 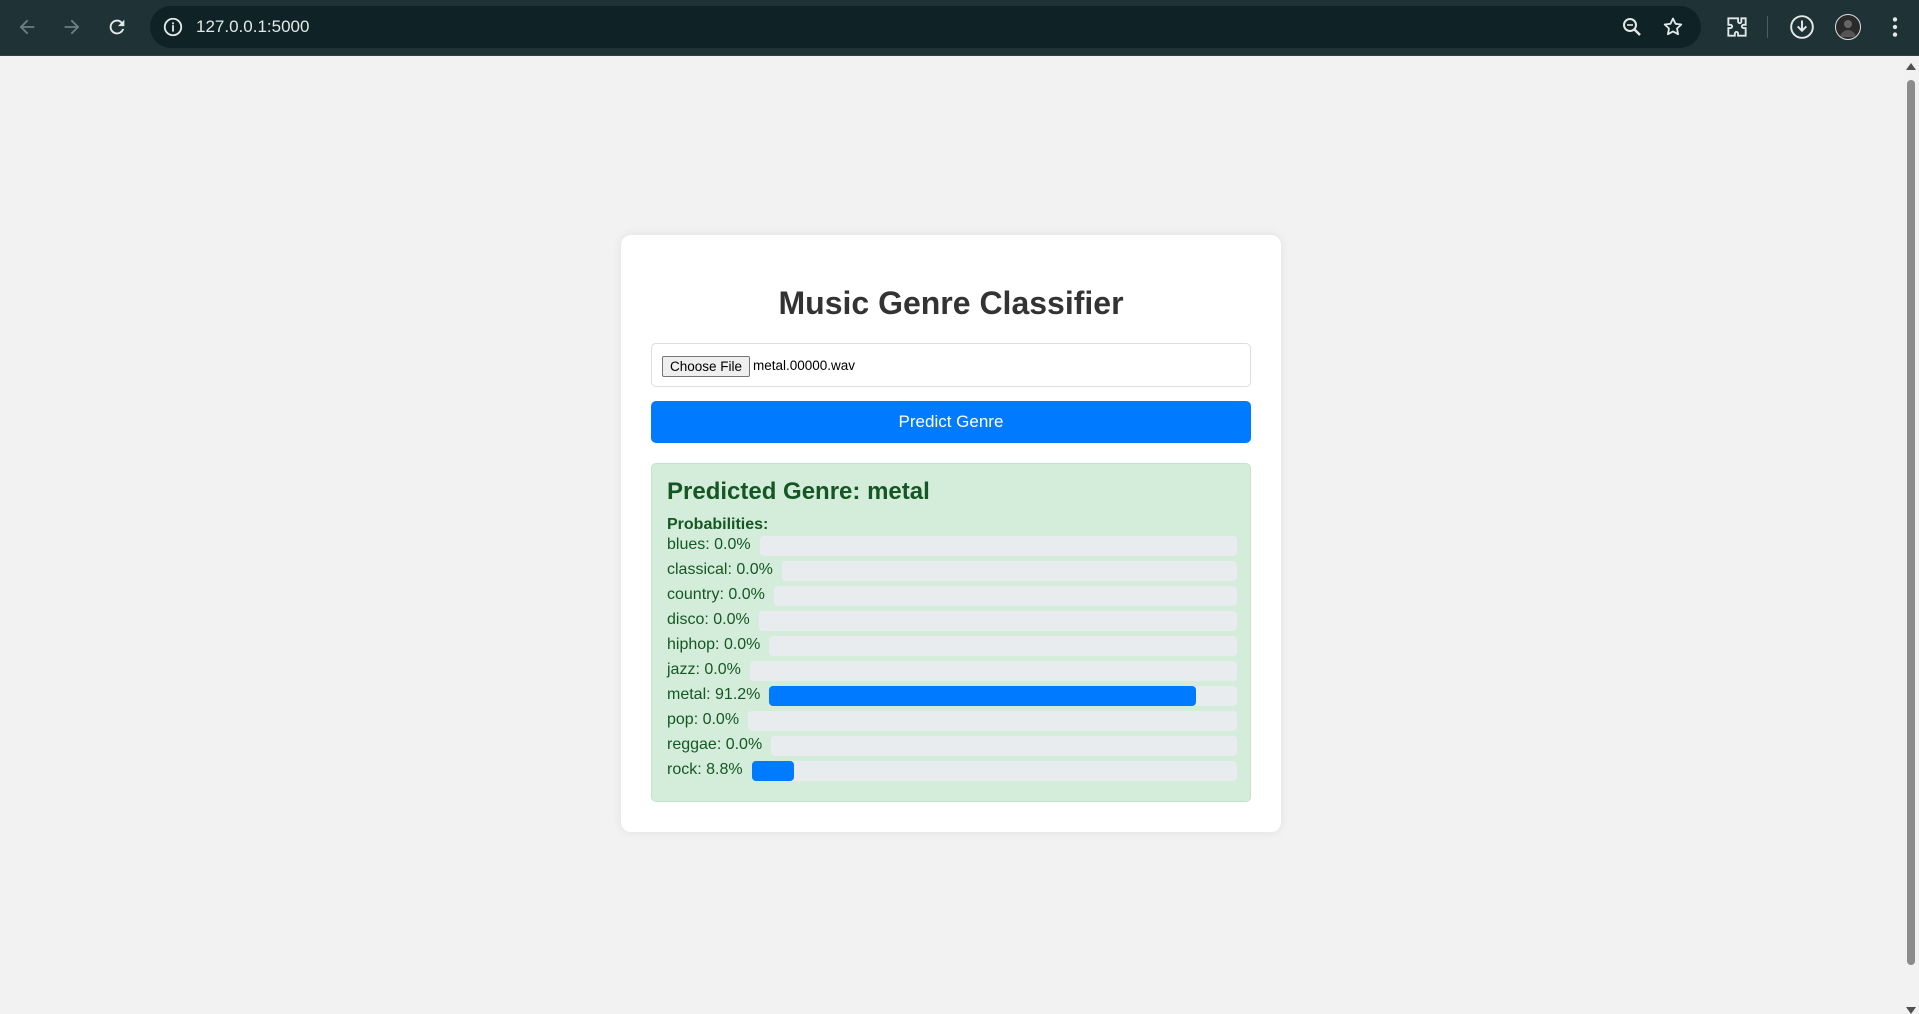 I want to click on probability-row: disco: 0.0%, so click(x=952, y=620).